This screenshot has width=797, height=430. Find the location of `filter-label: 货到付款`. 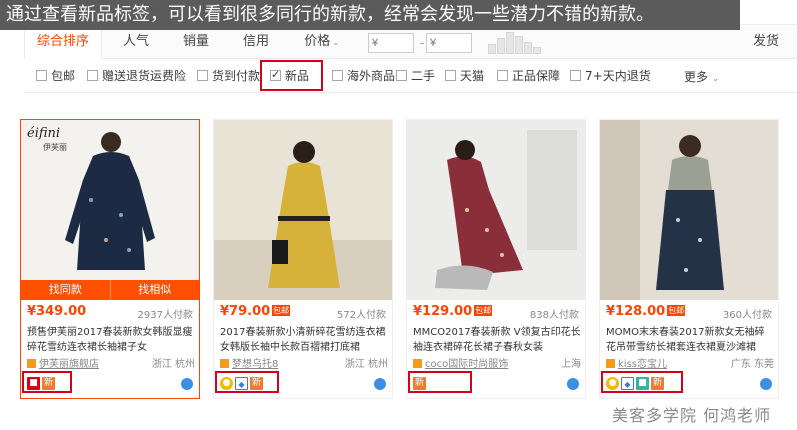

filter-label: 货到付款 is located at coordinates (236, 76).